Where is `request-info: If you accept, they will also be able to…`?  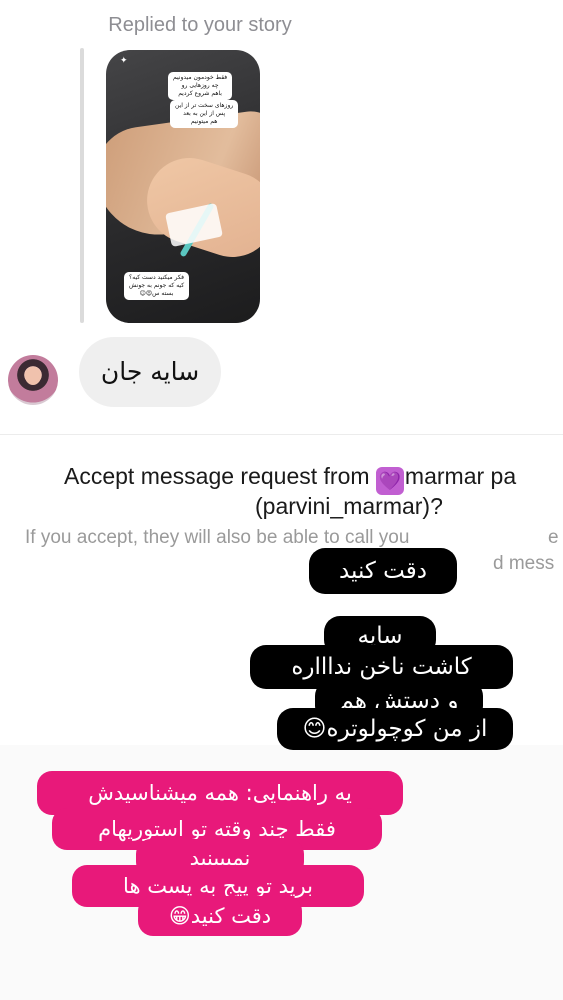
request-info: If you accept, they will also be able to… is located at coordinates (217, 537).